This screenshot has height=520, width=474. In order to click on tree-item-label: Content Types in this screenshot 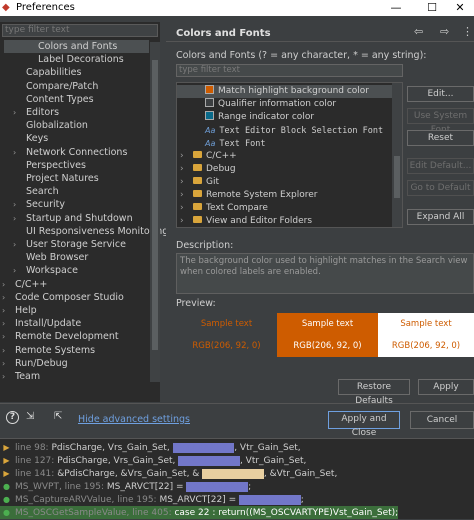, I will do `click(60, 99)`.